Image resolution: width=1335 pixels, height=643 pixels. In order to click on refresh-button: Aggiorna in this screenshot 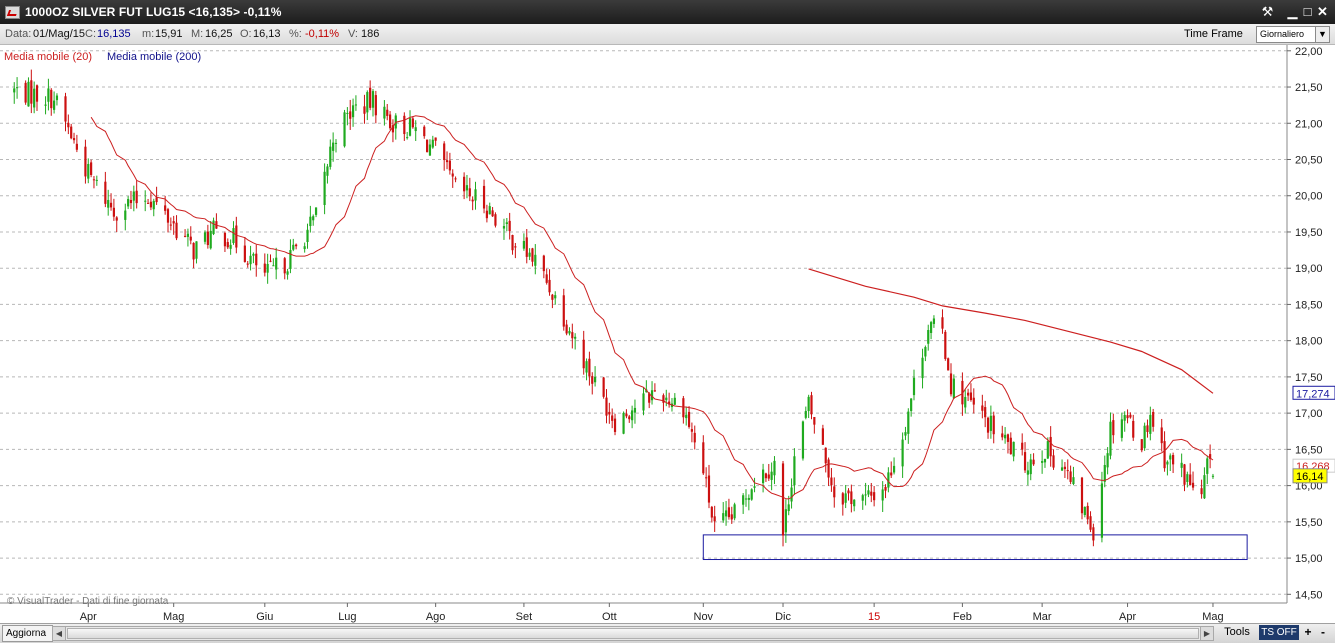, I will do `click(27, 633)`.